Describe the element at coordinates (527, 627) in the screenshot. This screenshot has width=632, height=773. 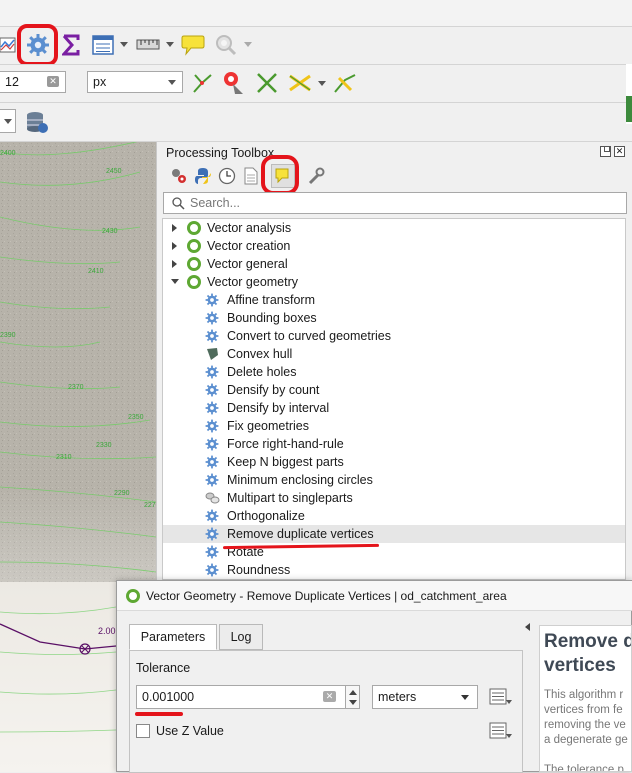
I see `collapse-help-icon` at that location.